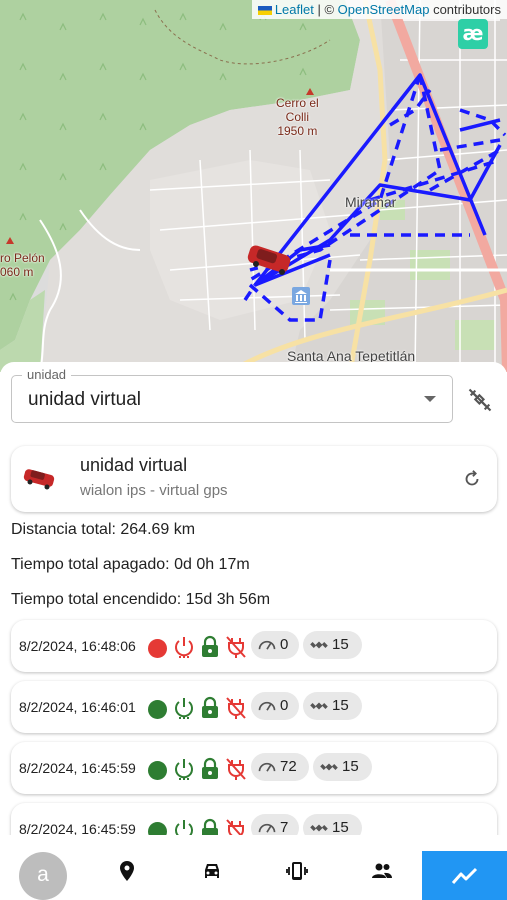  I want to click on nav-units, so click(212, 871).